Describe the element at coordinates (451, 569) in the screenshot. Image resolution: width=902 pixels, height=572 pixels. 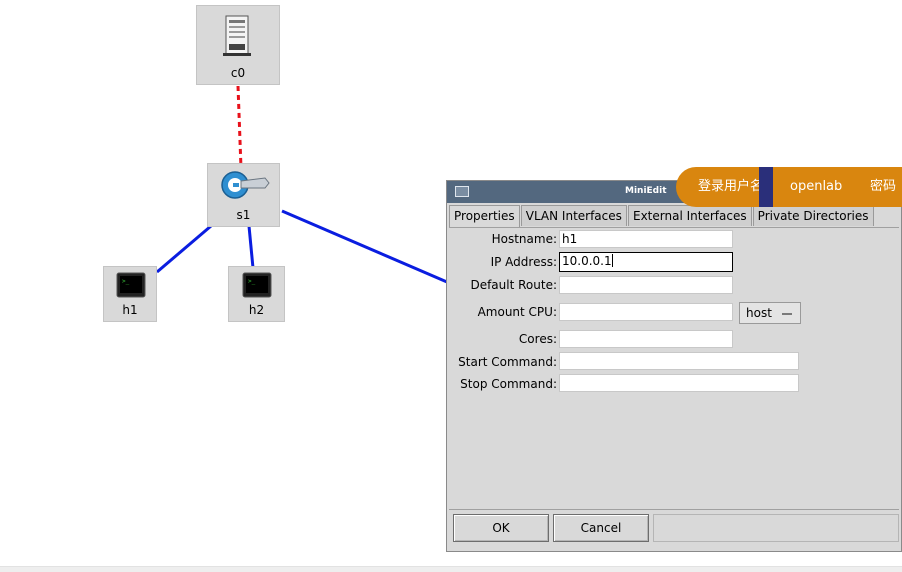
I see `bottom-status-strip` at that location.